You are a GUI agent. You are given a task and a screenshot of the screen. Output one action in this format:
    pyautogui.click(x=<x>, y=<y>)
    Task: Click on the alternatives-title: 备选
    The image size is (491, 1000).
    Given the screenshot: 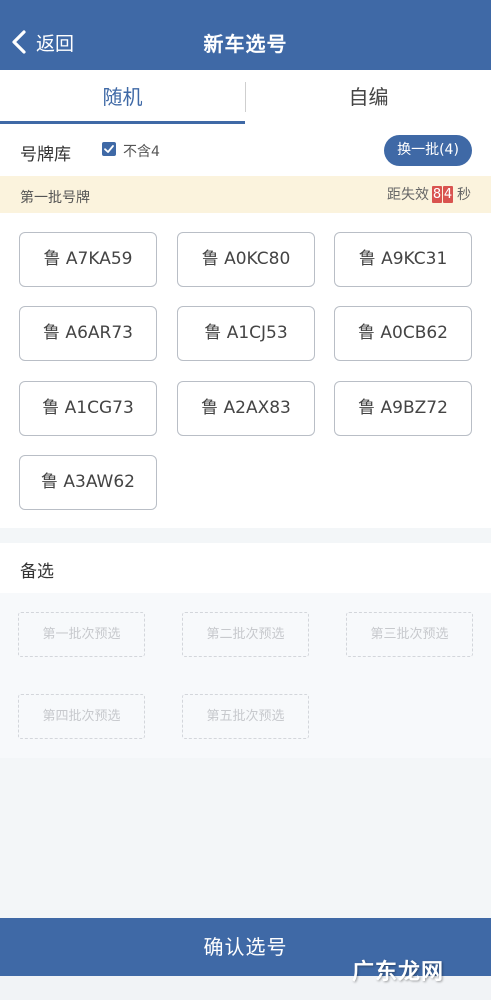 What is the action you would take?
    pyautogui.click(x=37, y=572)
    